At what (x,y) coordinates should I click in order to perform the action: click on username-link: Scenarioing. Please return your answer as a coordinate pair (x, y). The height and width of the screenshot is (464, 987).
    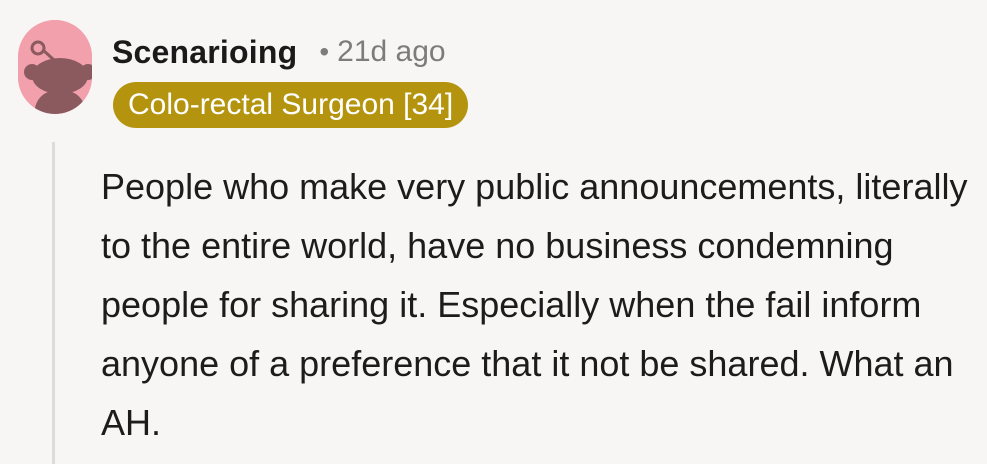
    Looking at the image, I should click on (204, 52).